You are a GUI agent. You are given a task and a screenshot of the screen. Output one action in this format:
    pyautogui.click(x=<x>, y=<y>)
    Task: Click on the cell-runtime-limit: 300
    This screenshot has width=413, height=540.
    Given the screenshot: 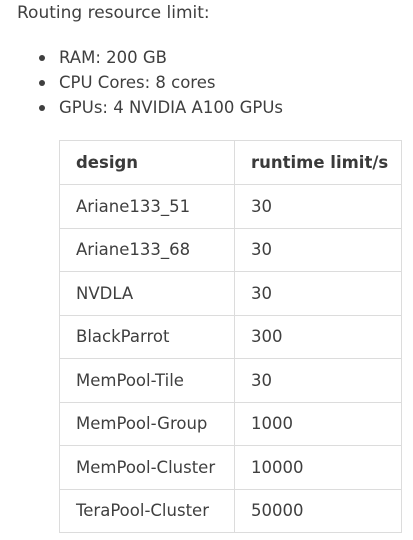 What is the action you would take?
    pyautogui.click(x=318, y=336)
    